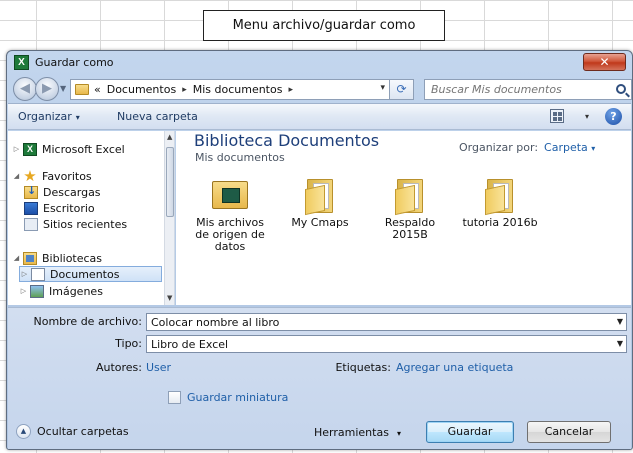 The width and height of the screenshot is (633, 453). Describe the element at coordinates (363, 367) in the screenshot. I see `tags-label: Etiquetas:` at that location.